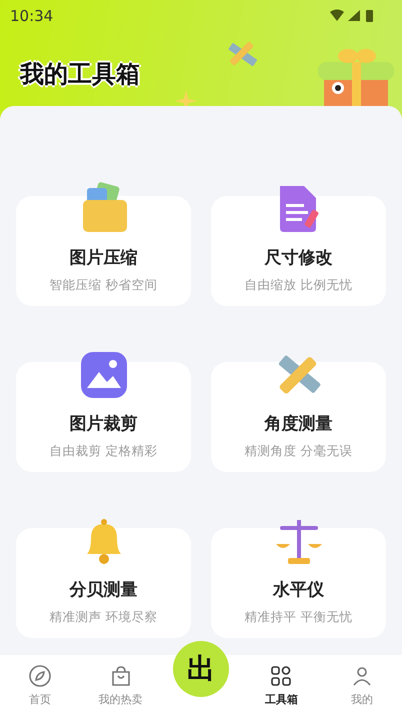 Image resolution: width=402 pixels, height=715 pixels. What do you see at coordinates (298, 424) in the screenshot?
I see `tool-title: 角度测量` at bounding box center [298, 424].